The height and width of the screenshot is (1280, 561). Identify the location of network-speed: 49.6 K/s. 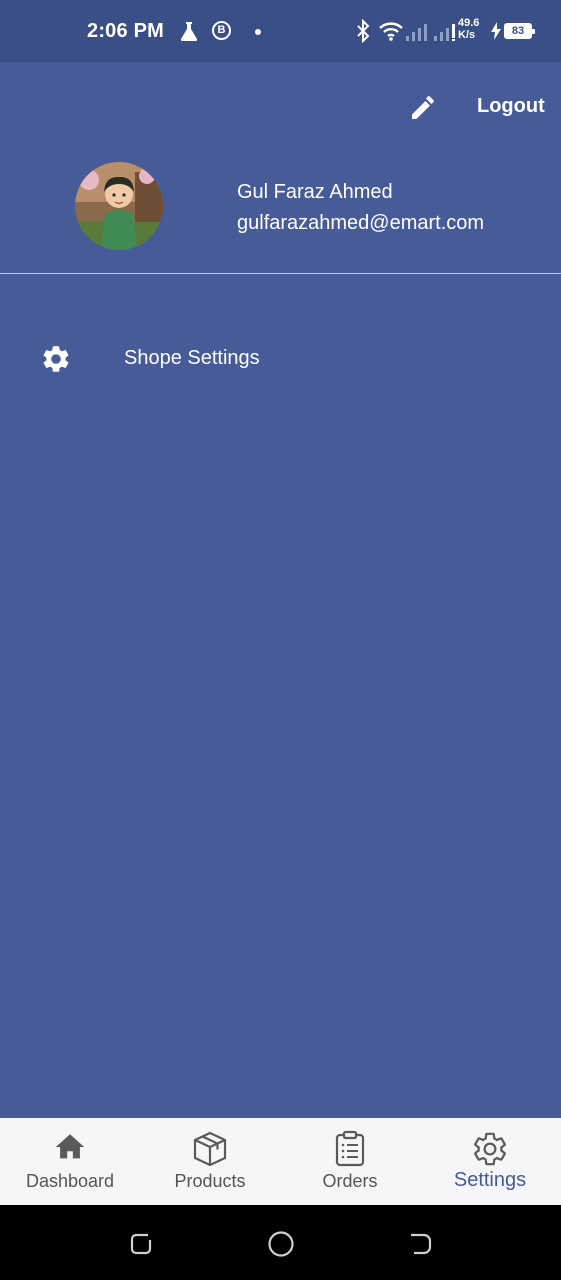
(468, 29).